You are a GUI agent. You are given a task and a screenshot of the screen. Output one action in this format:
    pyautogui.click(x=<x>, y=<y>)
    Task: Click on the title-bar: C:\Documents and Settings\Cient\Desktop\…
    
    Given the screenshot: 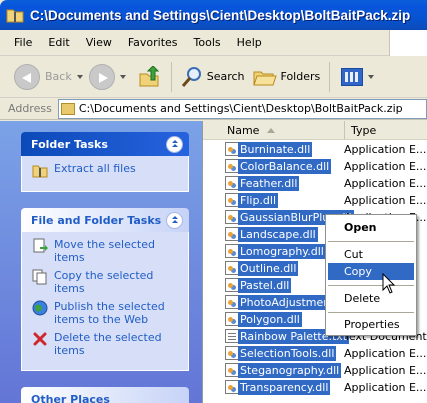 What is the action you would take?
    pyautogui.click(x=213, y=15)
    